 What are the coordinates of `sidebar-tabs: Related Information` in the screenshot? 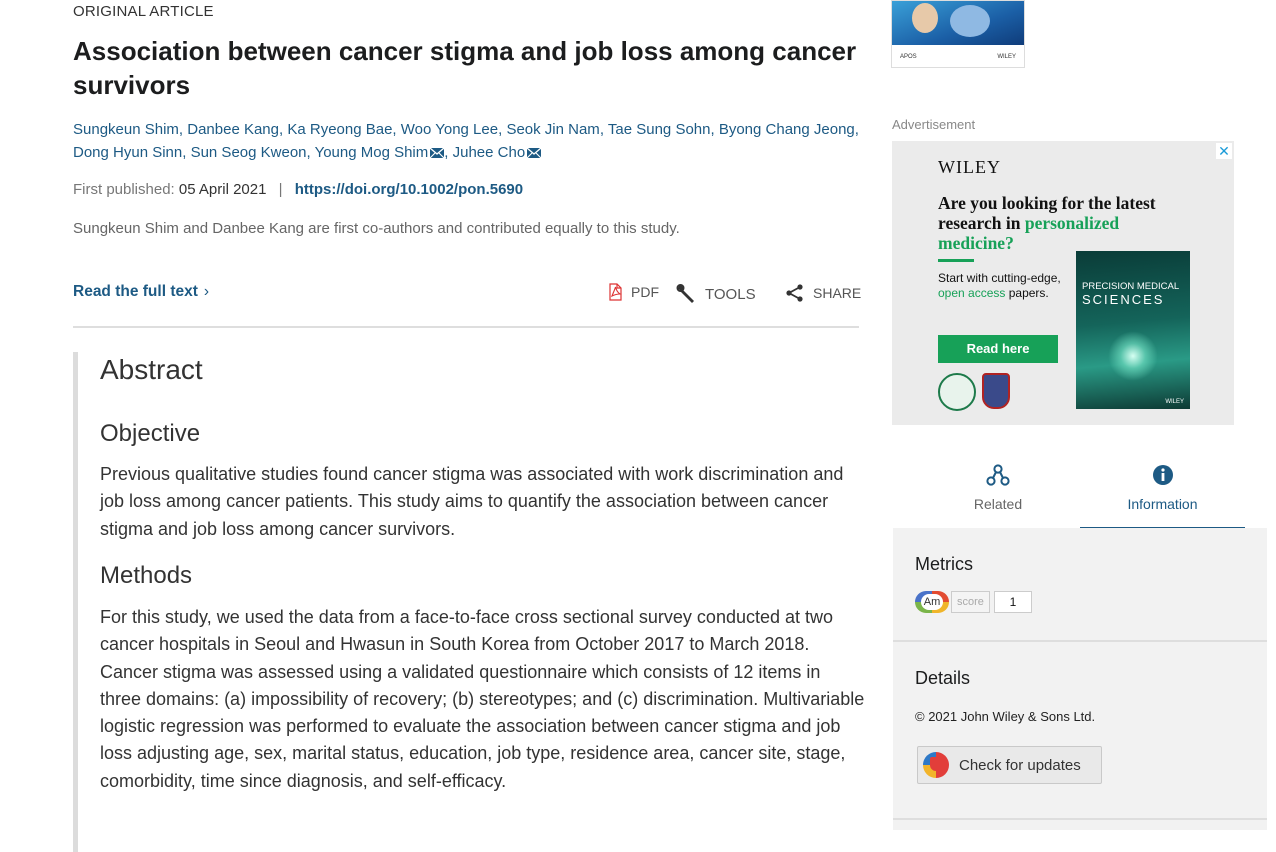 It's located at (1080, 493).